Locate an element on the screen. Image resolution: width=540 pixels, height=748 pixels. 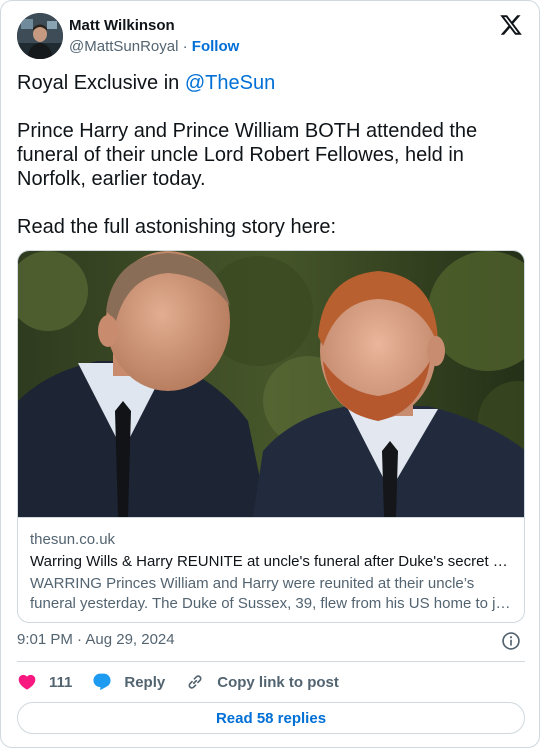
link-icon is located at coordinates (195, 682).